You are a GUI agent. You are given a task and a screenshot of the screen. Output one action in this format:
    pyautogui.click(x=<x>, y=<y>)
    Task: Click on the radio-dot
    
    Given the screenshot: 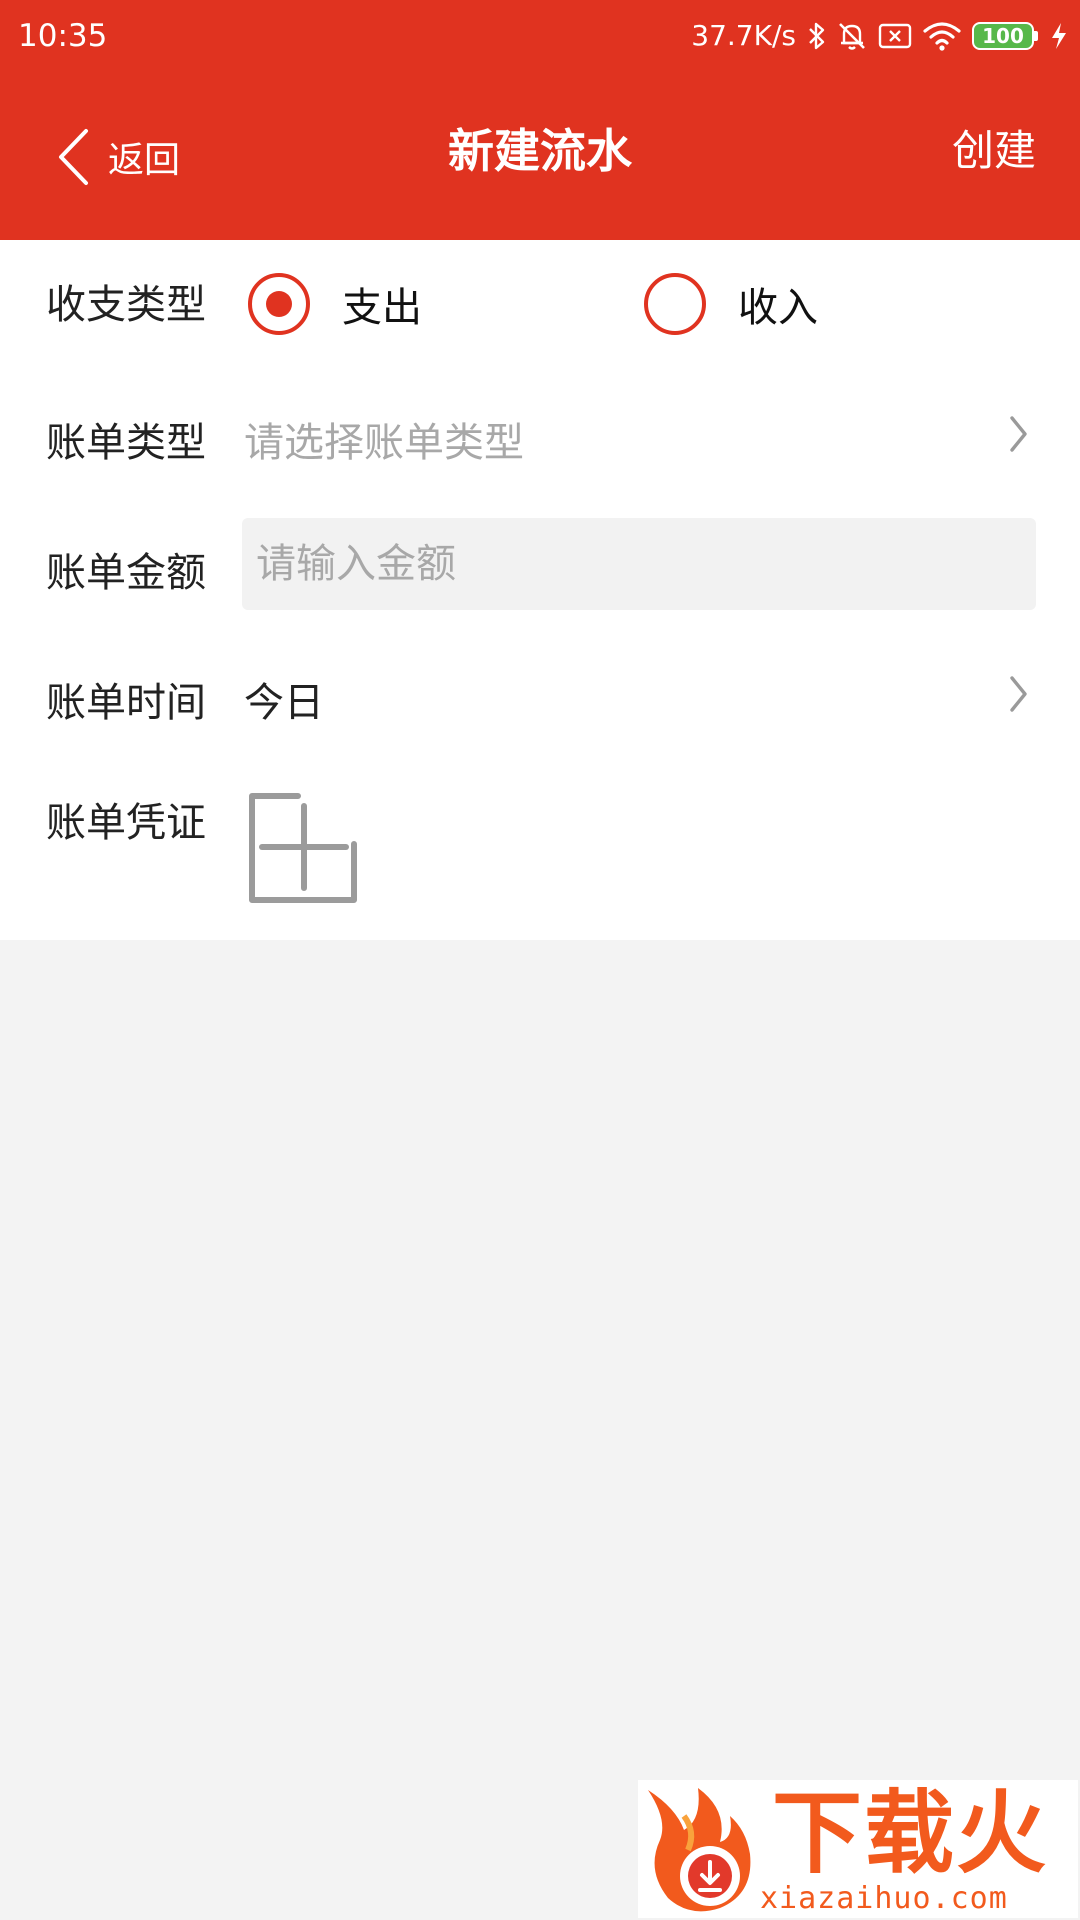 What is the action you would take?
    pyautogui.click(x=279, y=304)
    